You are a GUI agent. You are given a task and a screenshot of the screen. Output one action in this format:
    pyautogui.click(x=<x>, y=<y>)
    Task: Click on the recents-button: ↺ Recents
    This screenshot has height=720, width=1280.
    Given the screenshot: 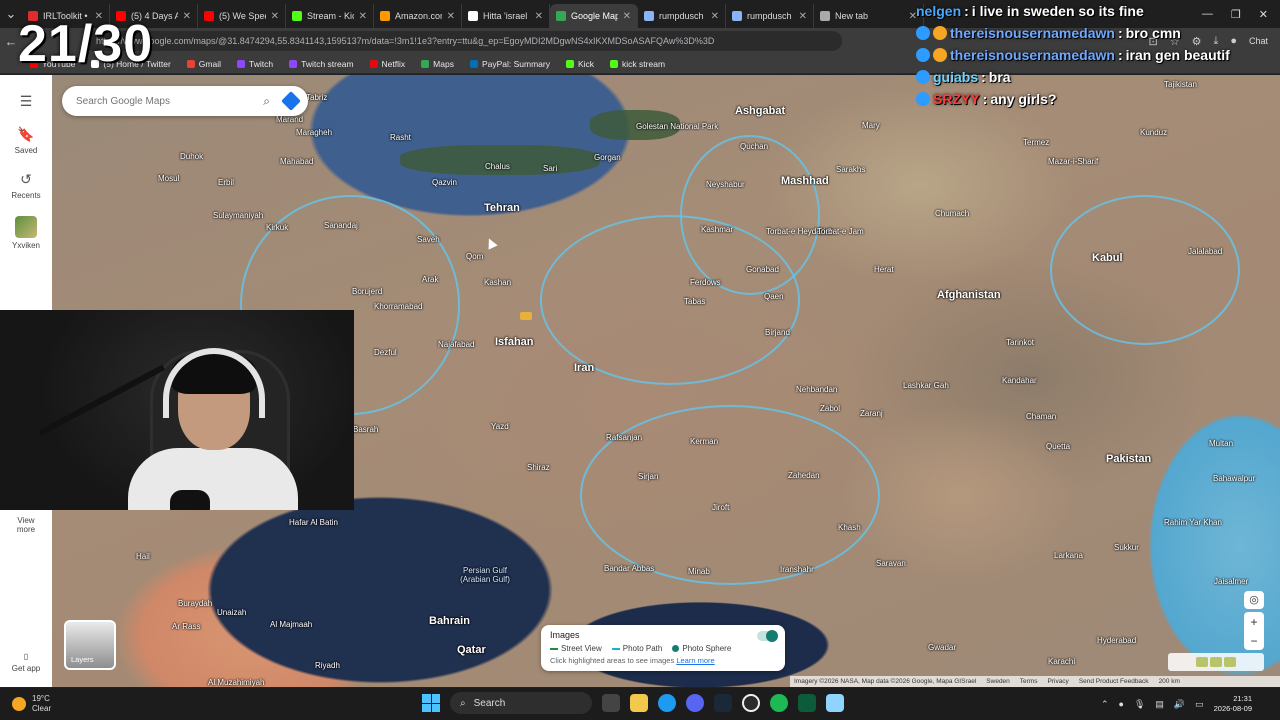 What is the action you would take?
    pyautogui.click(x=25, y=185)
    